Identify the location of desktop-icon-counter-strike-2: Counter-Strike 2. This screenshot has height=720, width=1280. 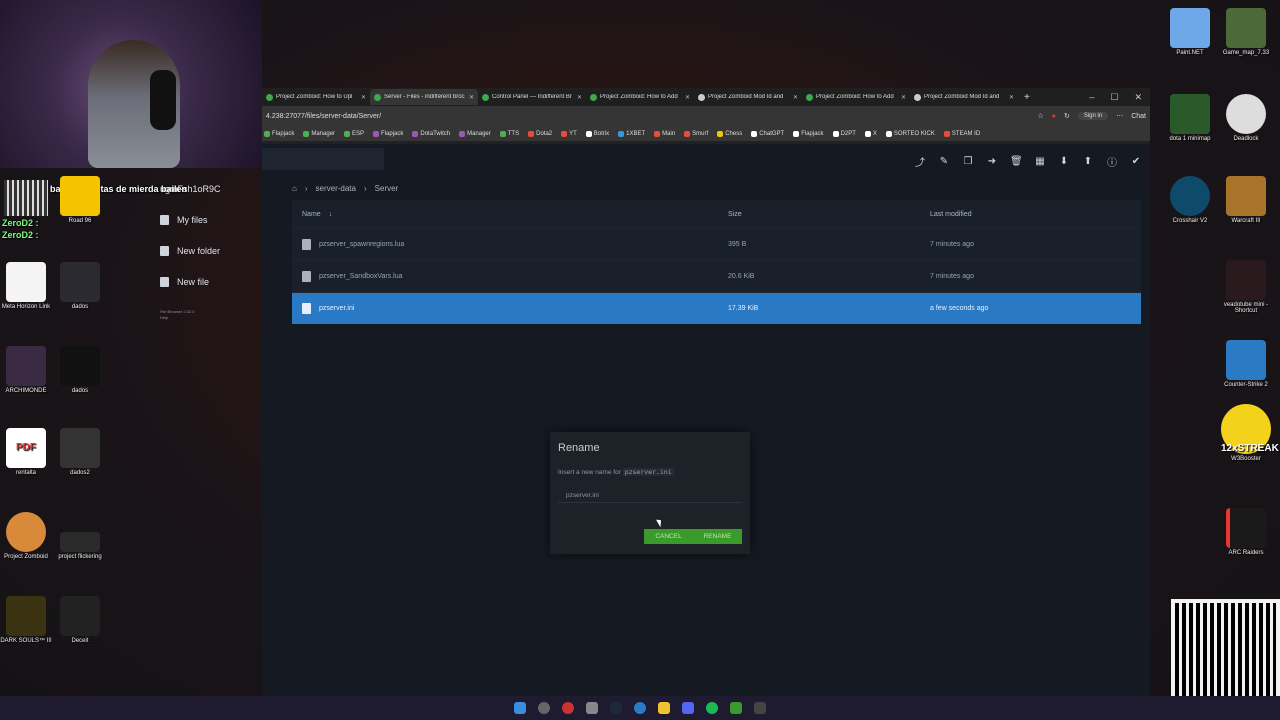
(1246, 364).